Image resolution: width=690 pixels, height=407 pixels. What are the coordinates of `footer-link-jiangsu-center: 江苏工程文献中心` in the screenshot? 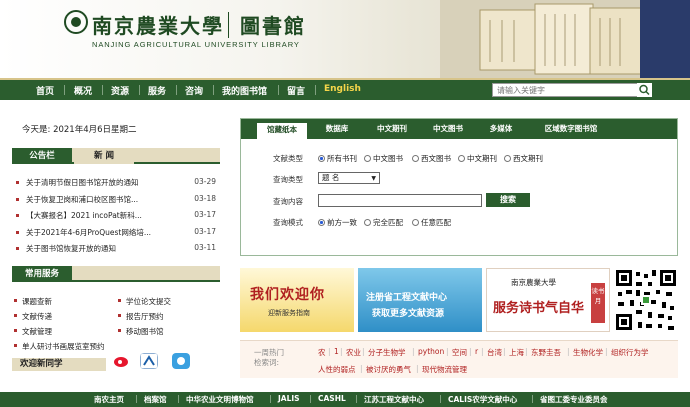 It's located at (394, 399).